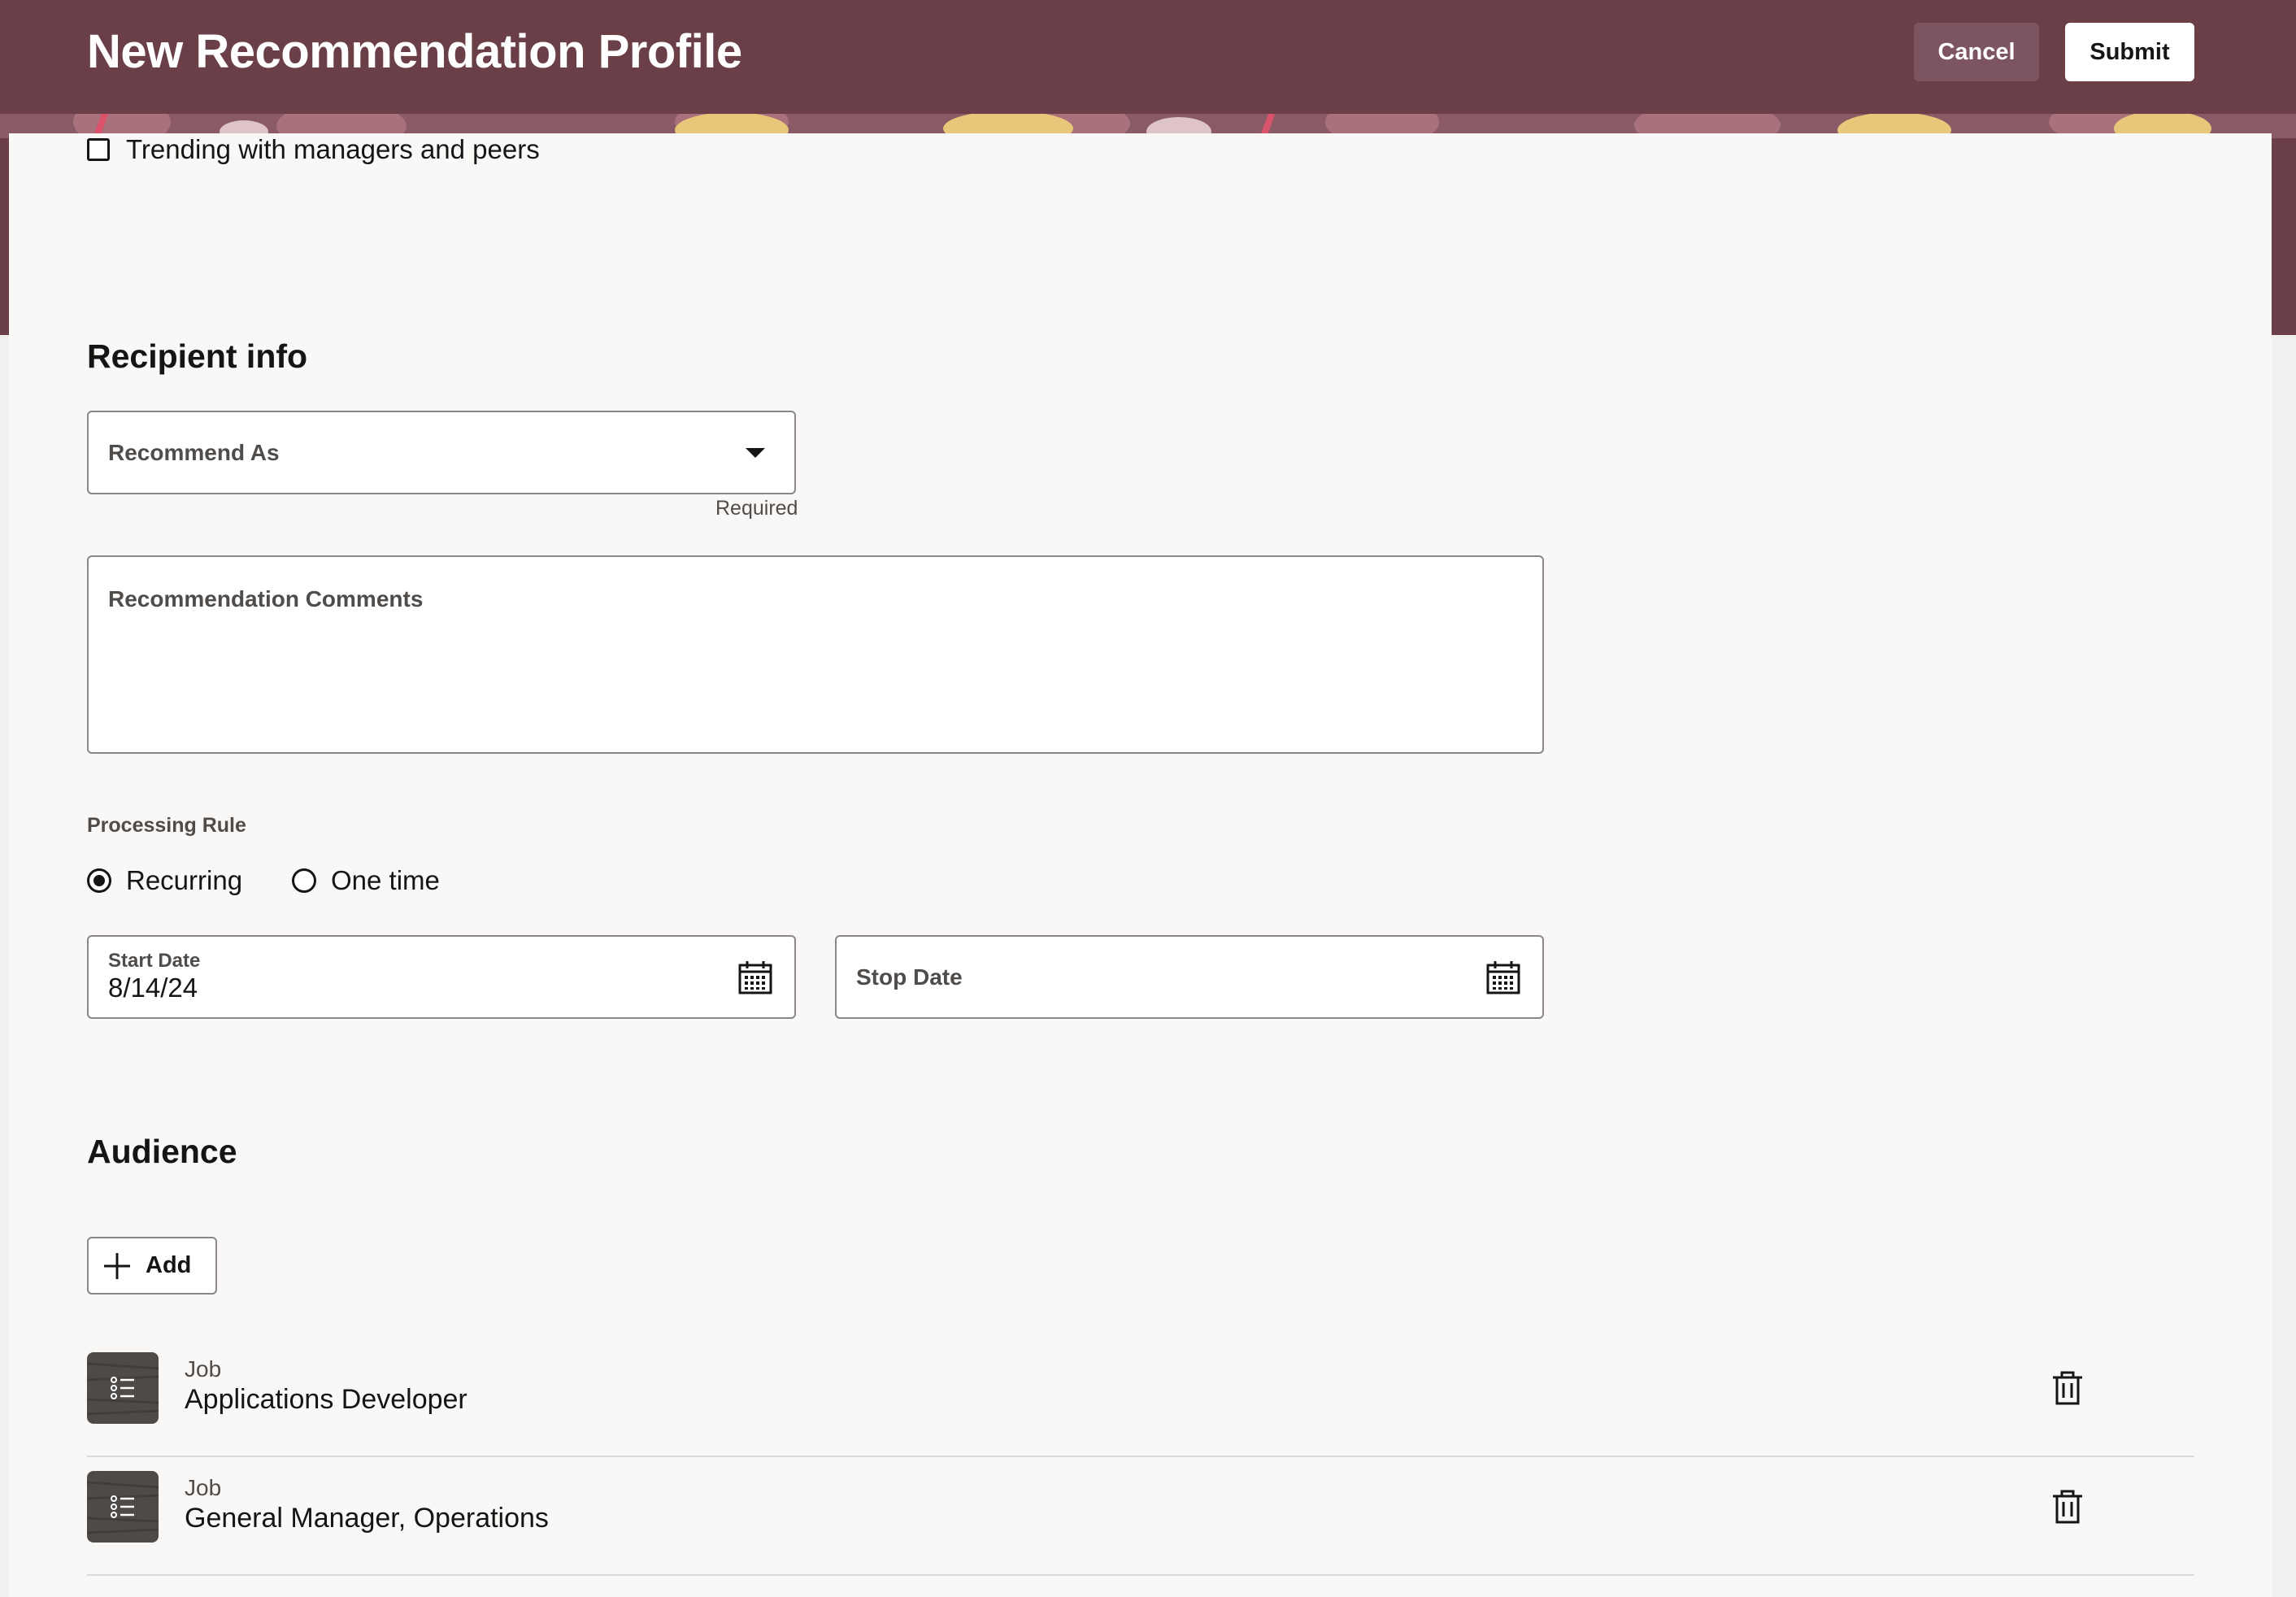 The image size is (2296, 1597). What do you see at coordinates (99, 149) in the screenshot?
I see `trending-checkbox` at bounding box center [99, 149].